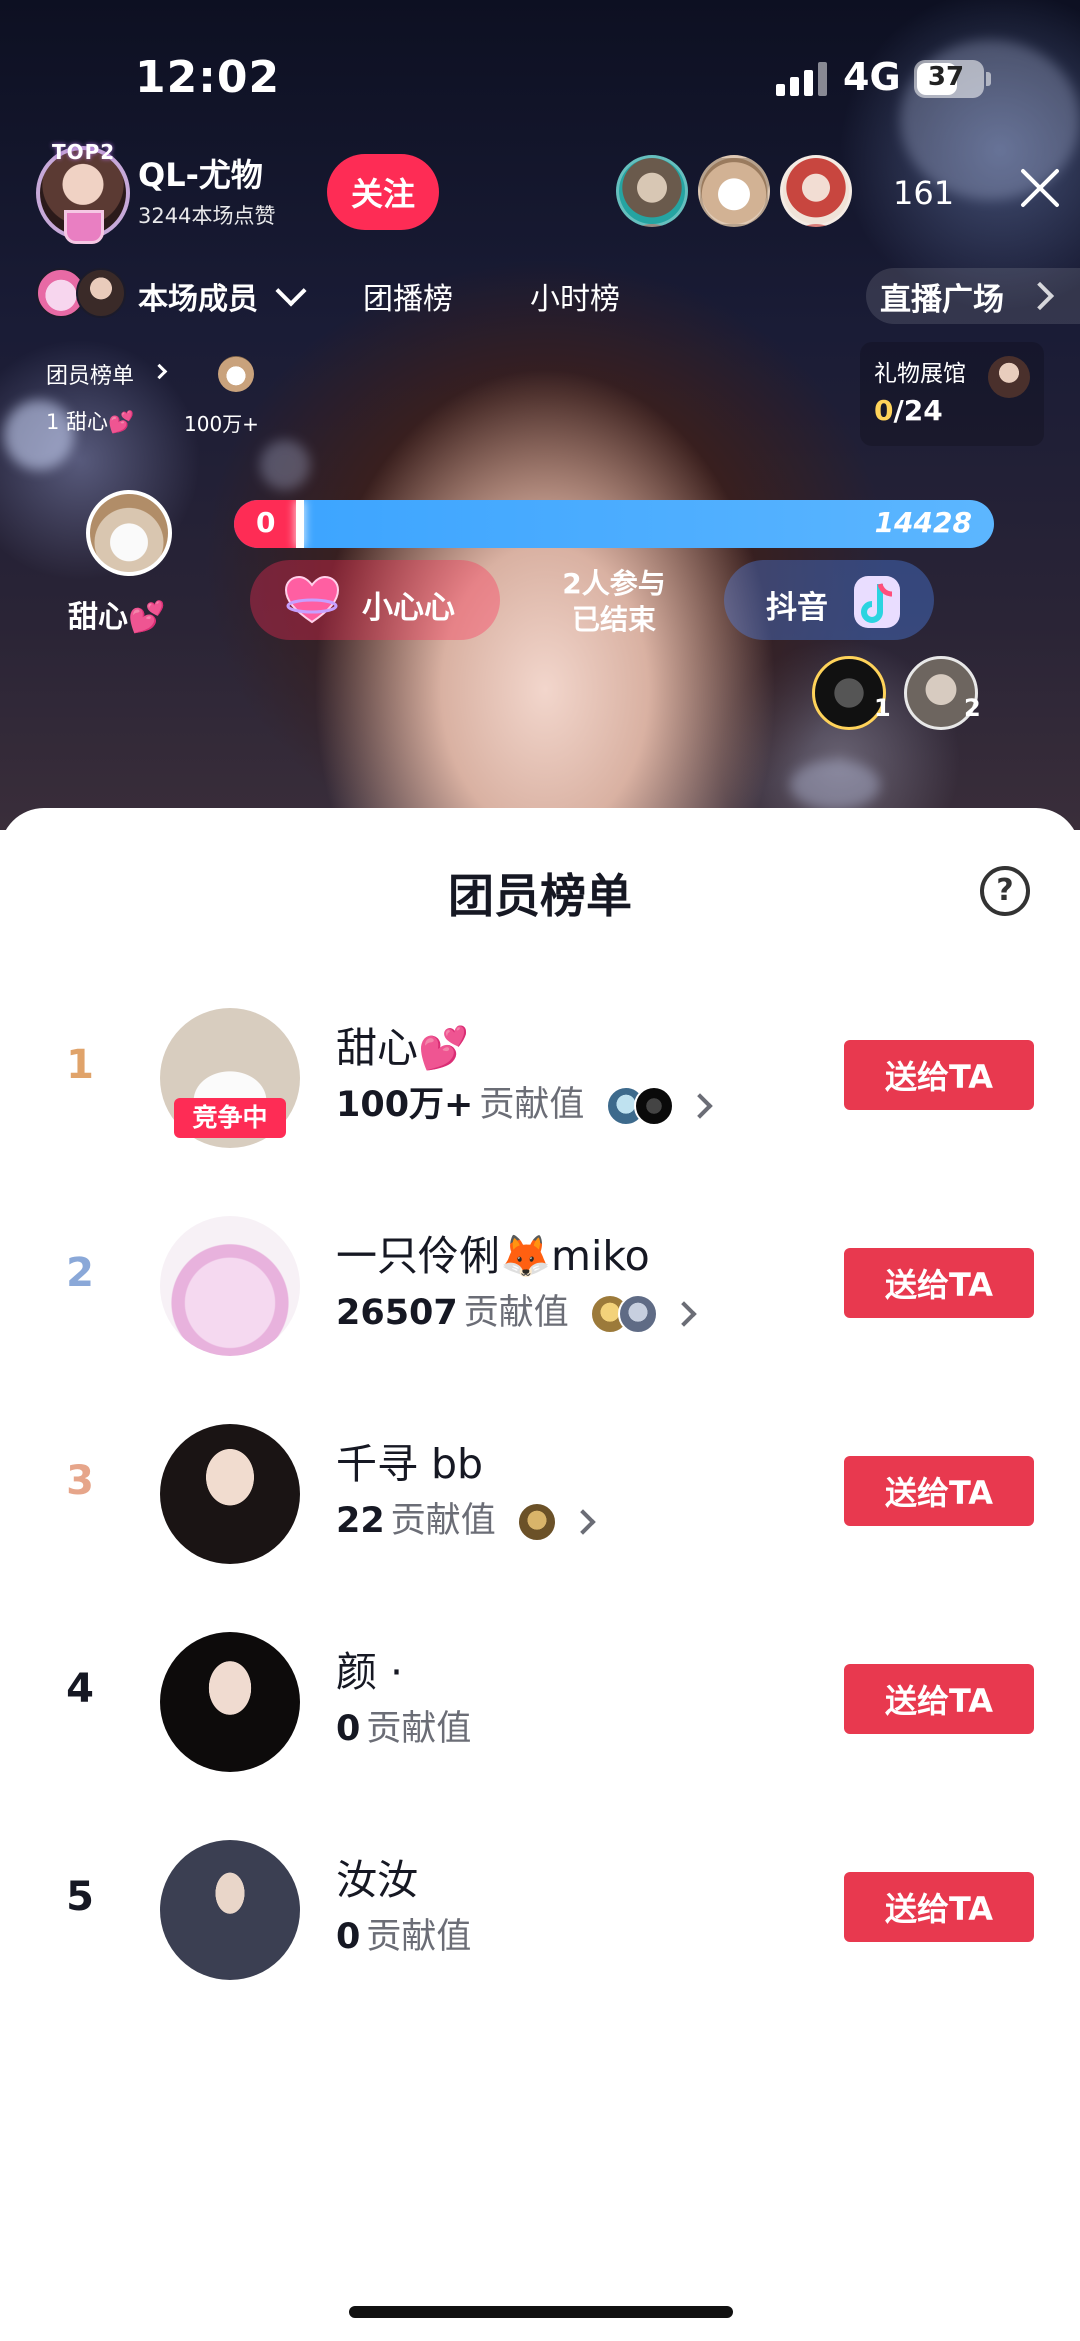  Describe the element at coordinates (208, 77) in the screenshot. I see `status-time: 12:02` at that location.